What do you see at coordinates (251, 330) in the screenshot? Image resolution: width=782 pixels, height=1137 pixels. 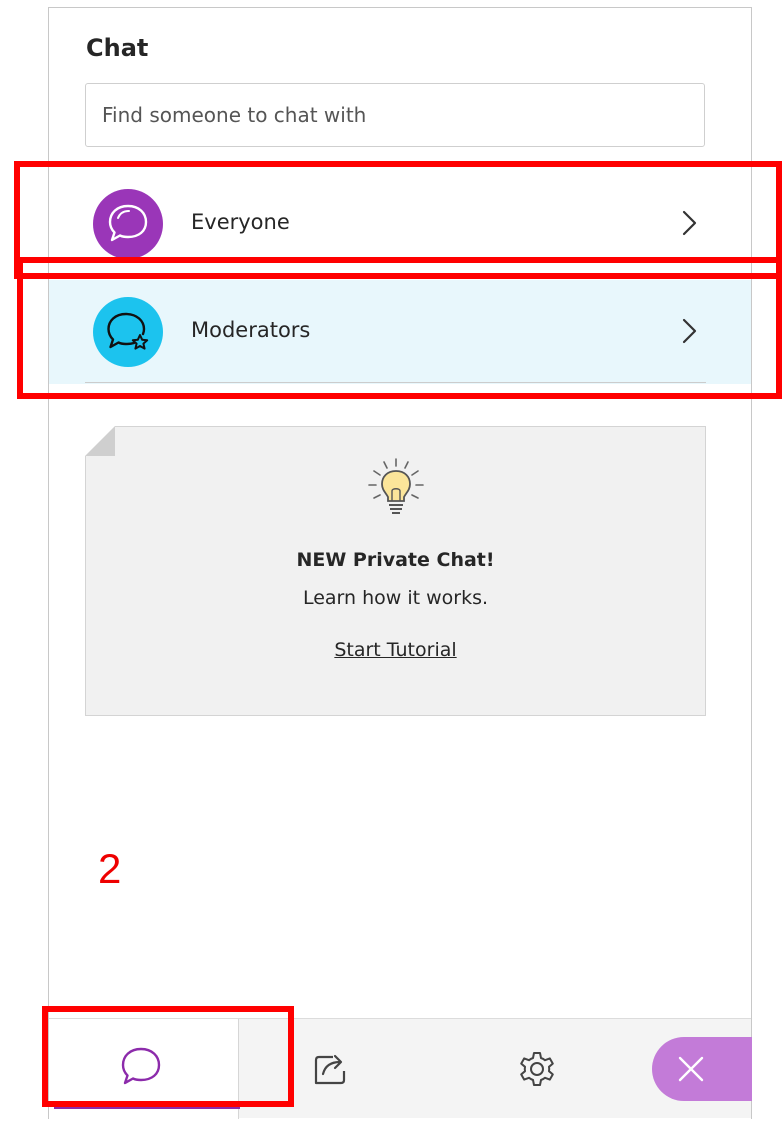 I see `chat-row-label: Moderators` at bounding box center [251, 330].